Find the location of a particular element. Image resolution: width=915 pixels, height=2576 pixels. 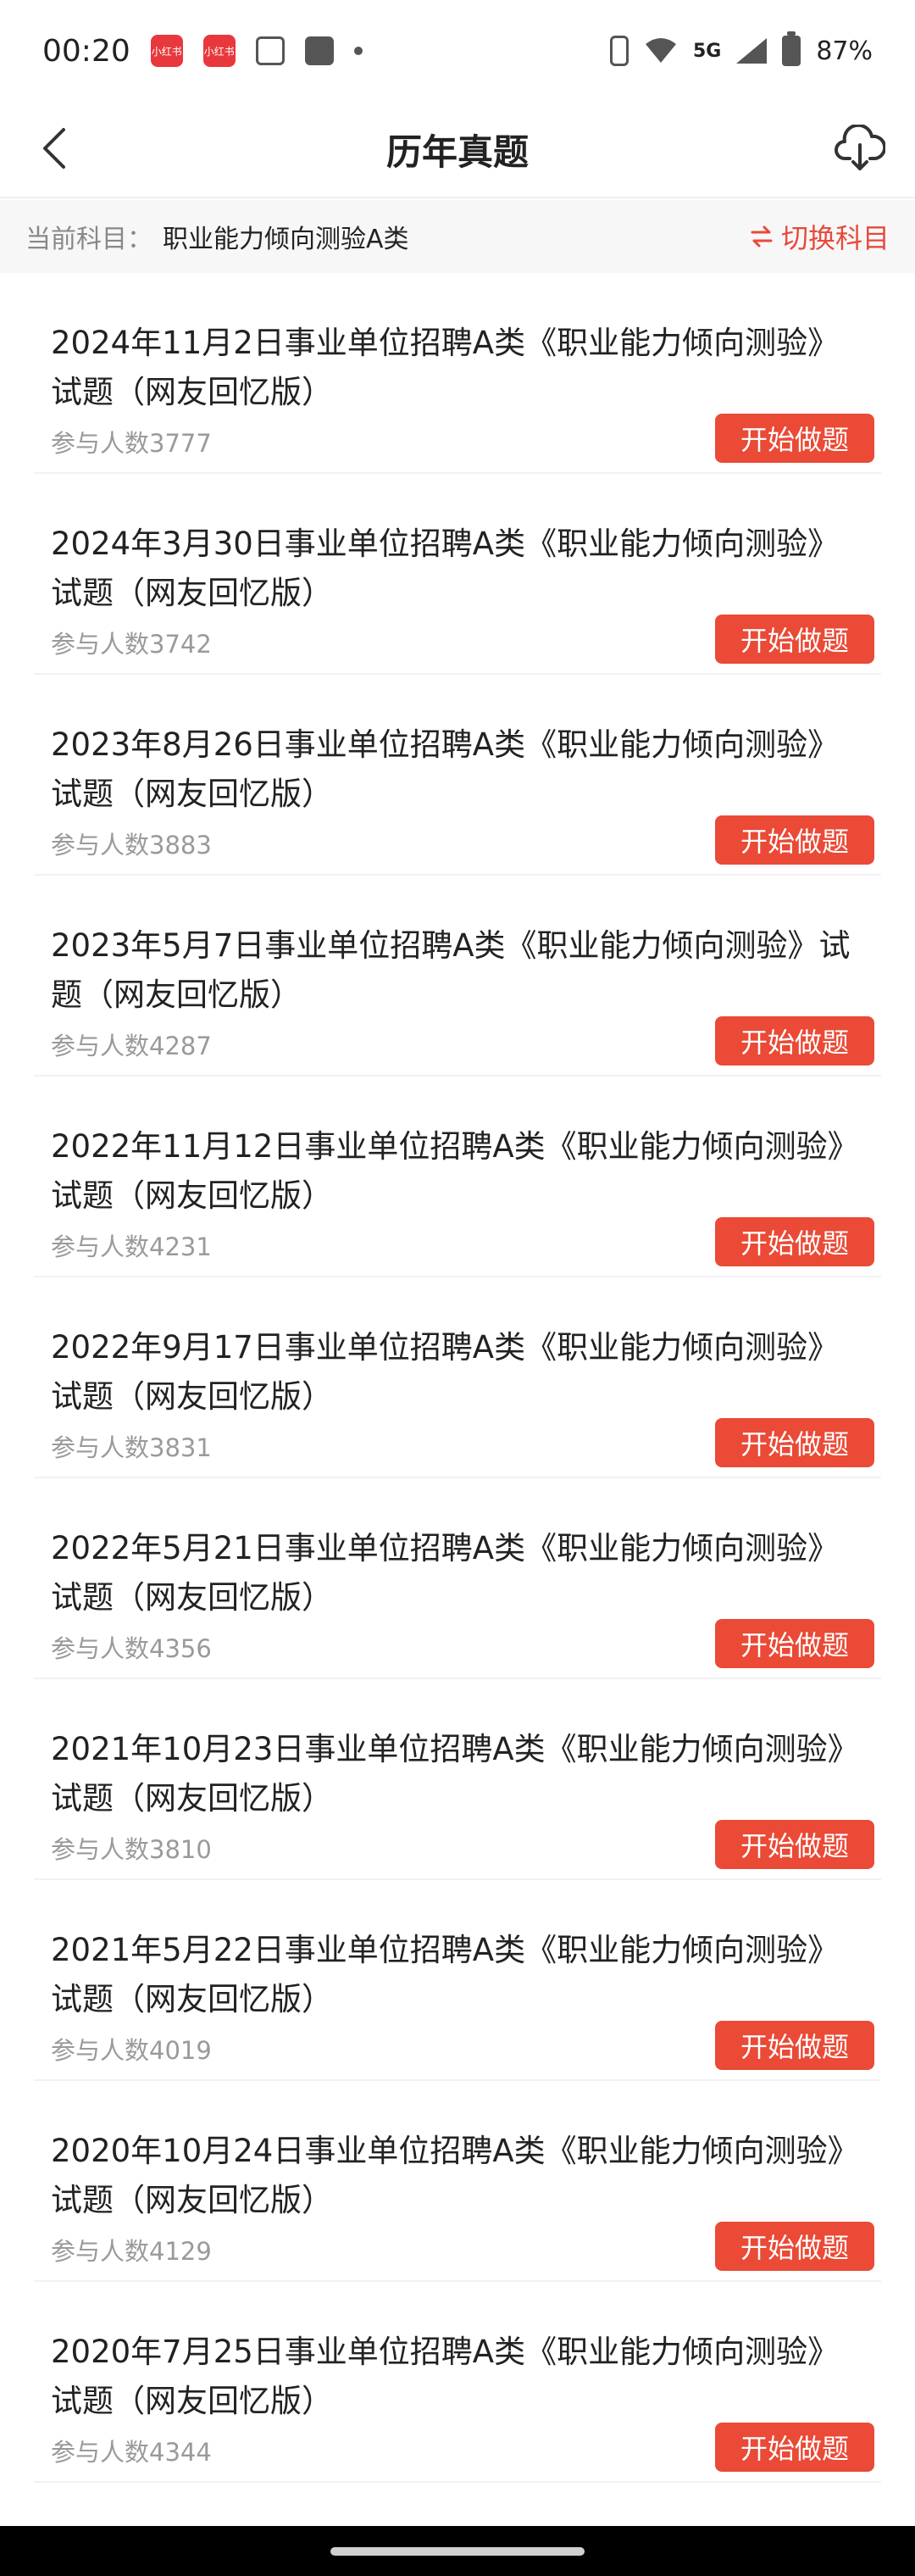

exam-title: 2022年5月21日事业单位招聘A类《职业能力倾向测验》试题（网友回忆版） is located at coordinates (457, 1573).